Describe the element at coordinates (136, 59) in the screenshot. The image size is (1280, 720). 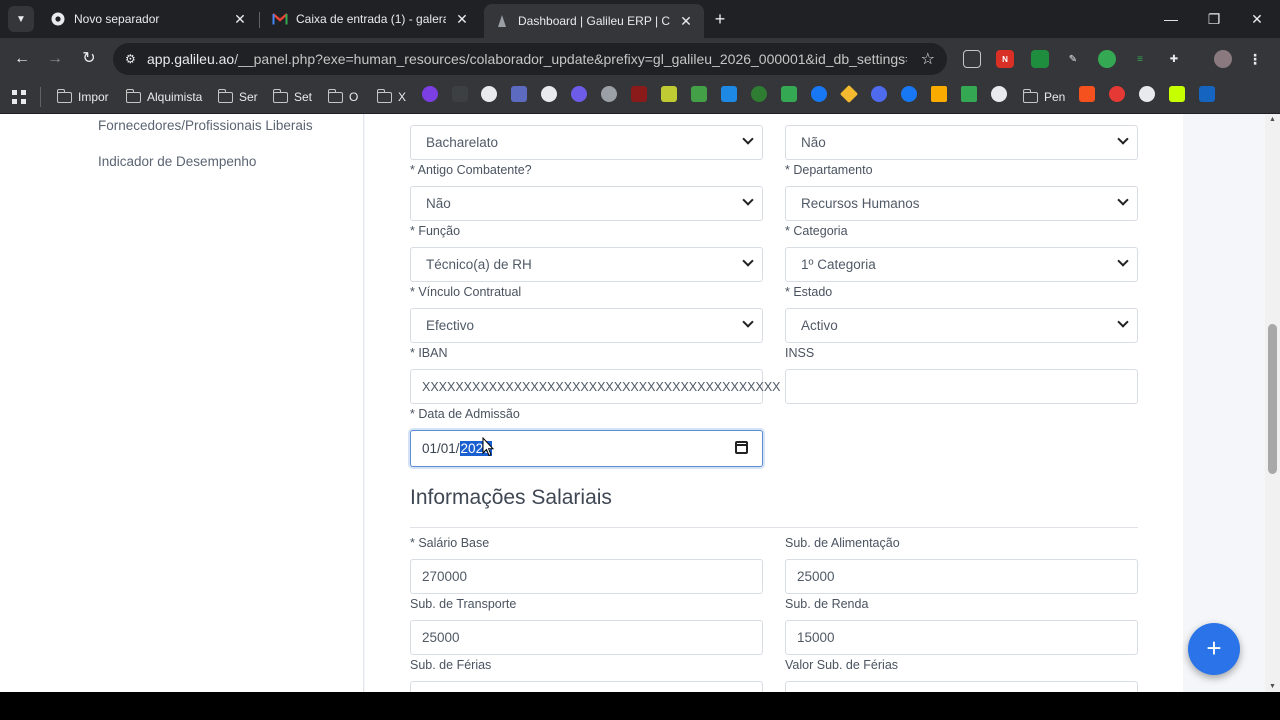
I see `site-settings-icon: ⚙` at that location.